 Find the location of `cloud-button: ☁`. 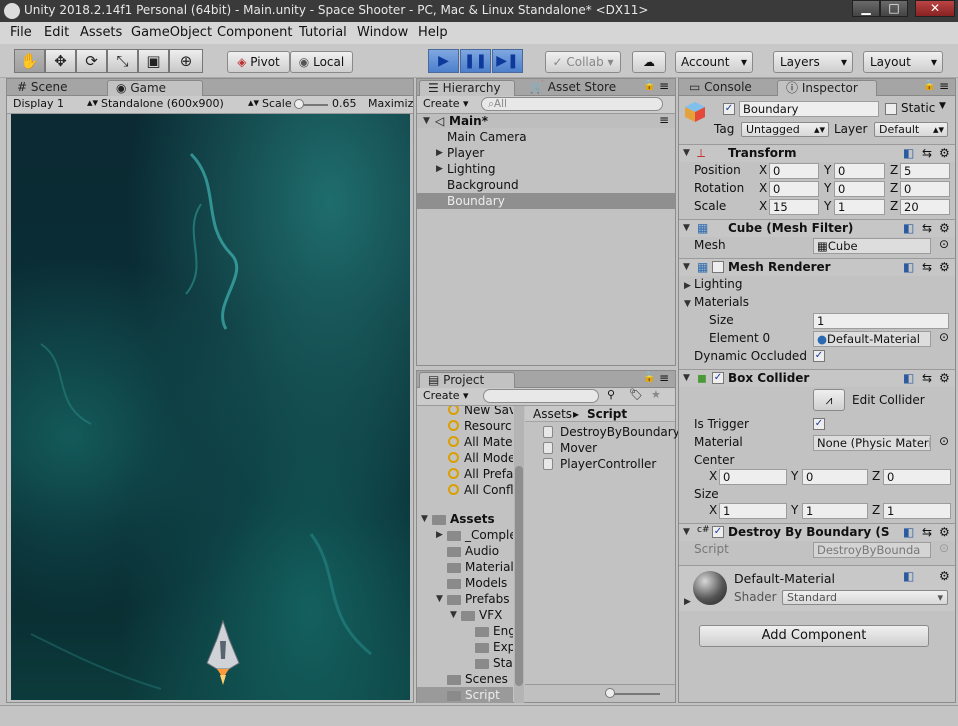

cloud-button: ☁ is located at coordinates (649, 62).